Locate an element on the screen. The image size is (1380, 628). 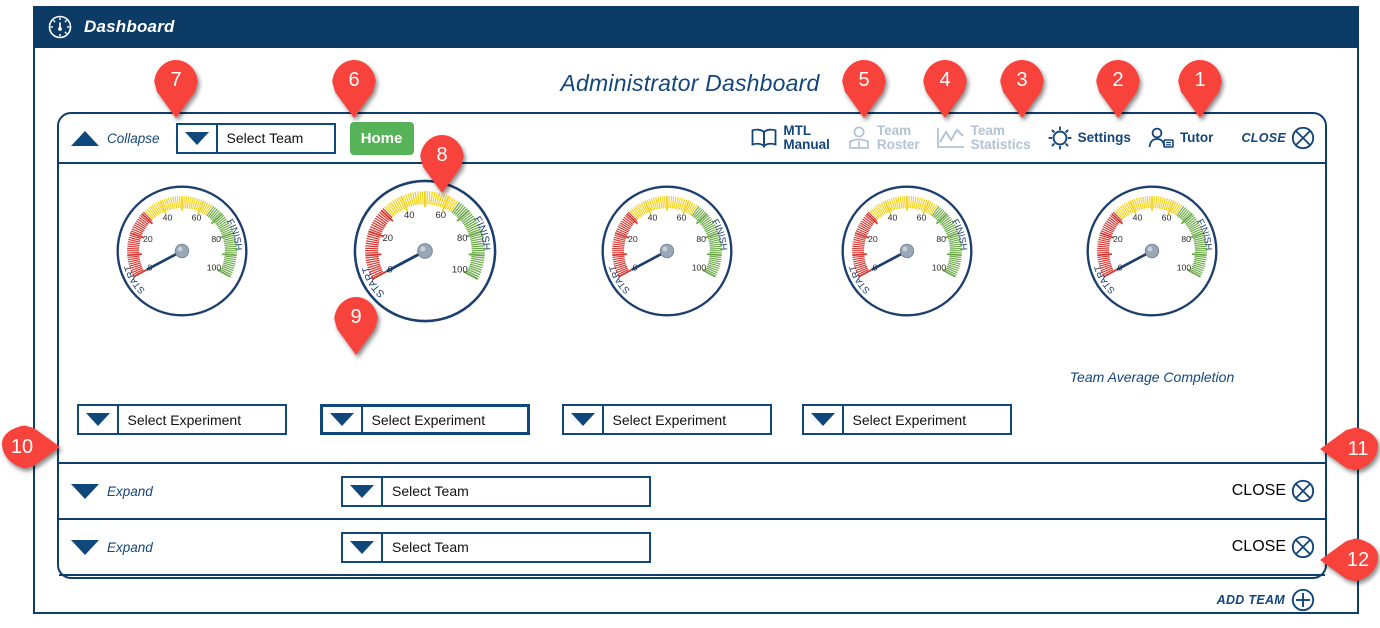
callout-marker-9: 9 is located at coordinates (356, 326).